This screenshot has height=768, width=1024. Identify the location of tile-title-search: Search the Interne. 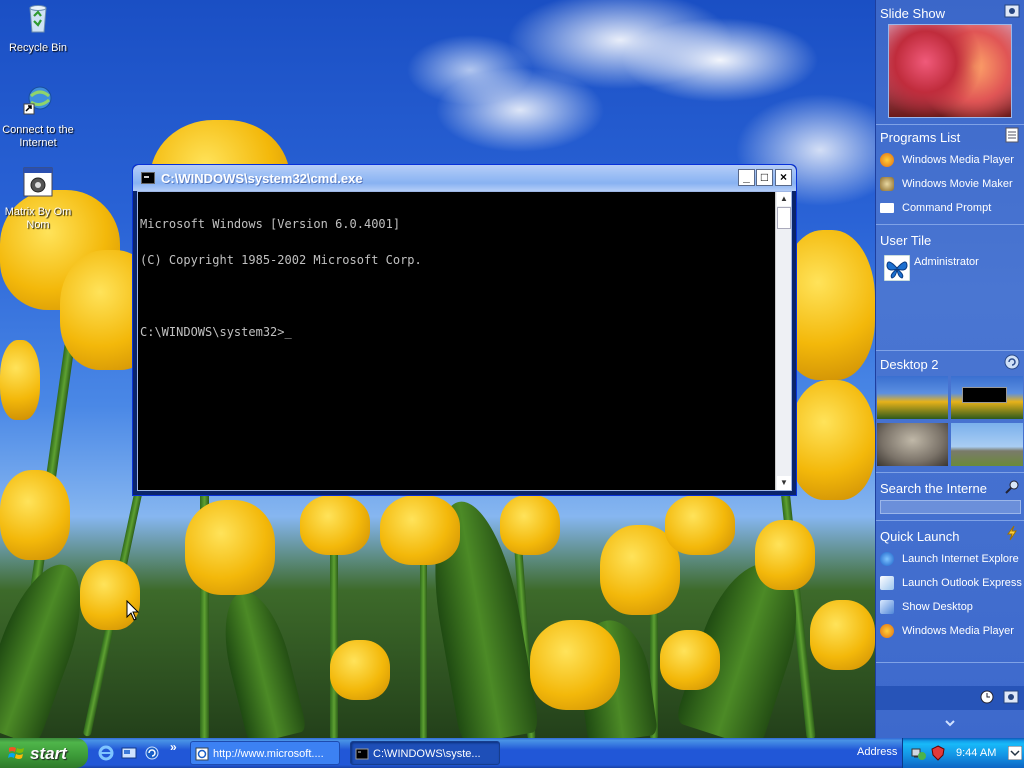
(933, 488).